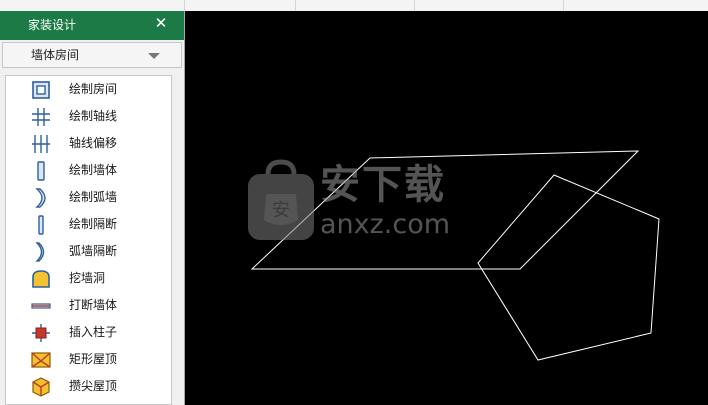 This screenshot has height=405, width=708. Describe the element at coordinates (93, 386) in the screenshot. I see `list-item-label: 攒尖屋顶` at that location.